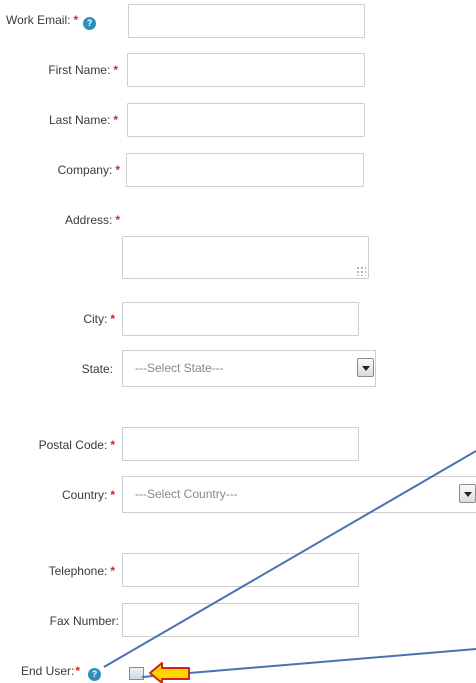 The image size is (476, 683). I want to click on last-name-label-text: Last Name:, so click(79, 120).